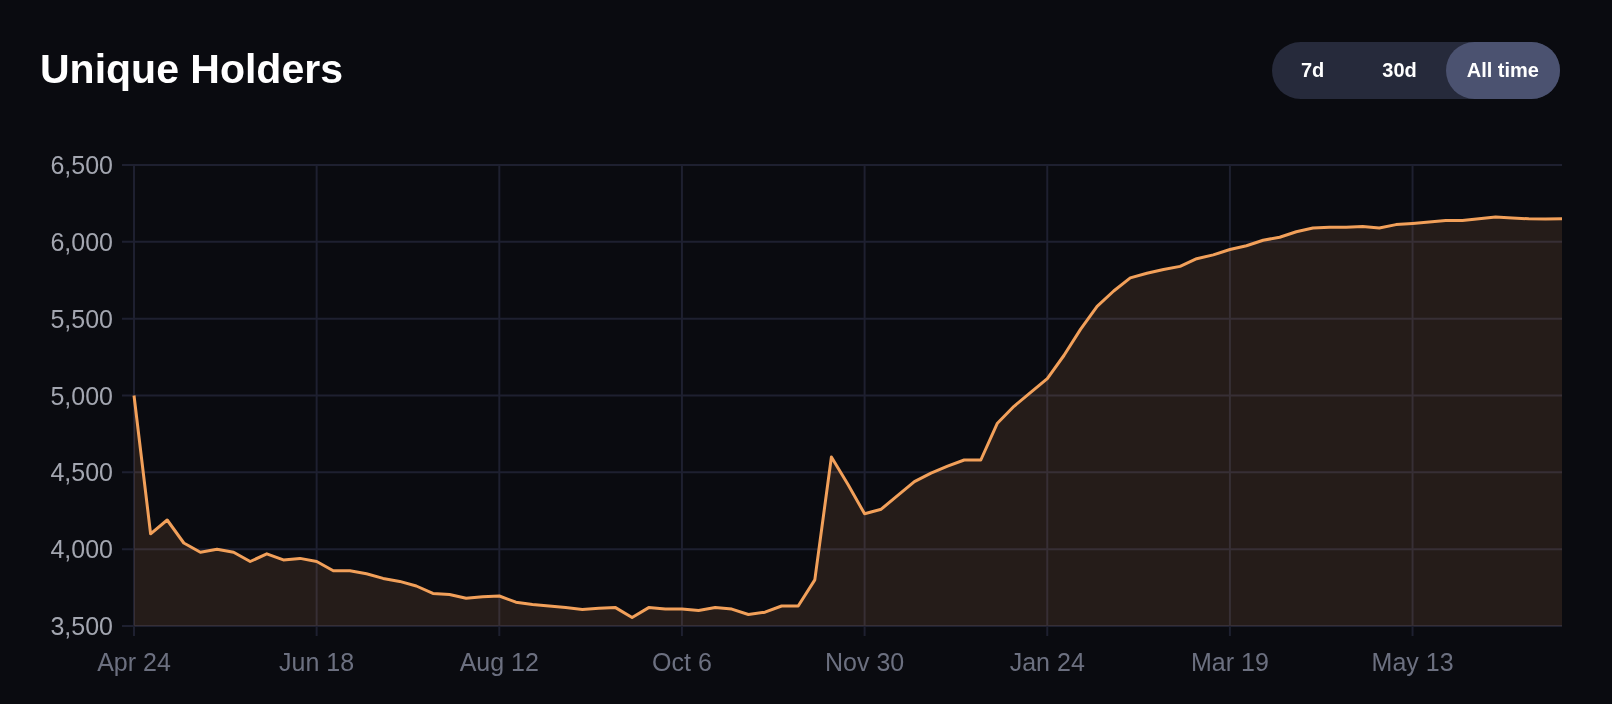 The width and height of the screenshot is (1612, 704). Describe the element at coordinates (81, 241) in the screenshot. I see `axis-label: 6,000` at that location.